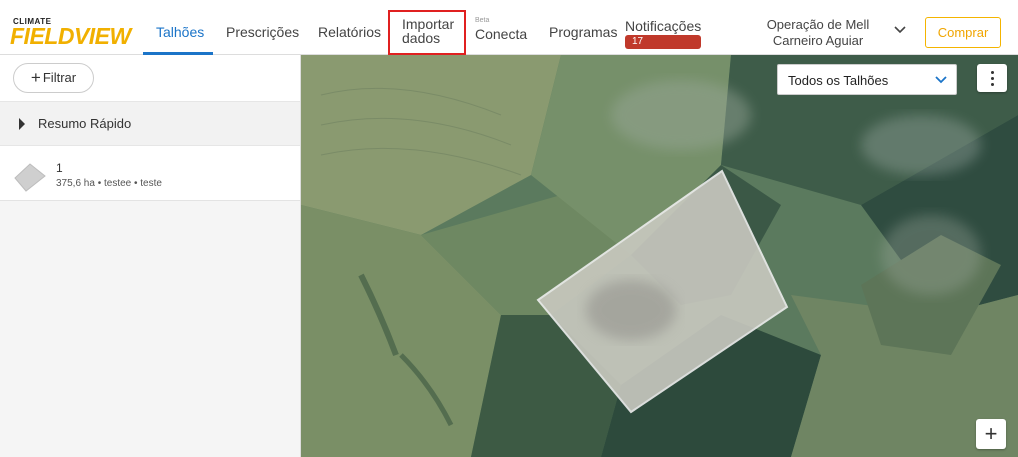 The width and height of the screenshot is (1018, 457). Describe the element at coordinates (59, 168) in the screenshot. I see `field-name: 1` at that location.